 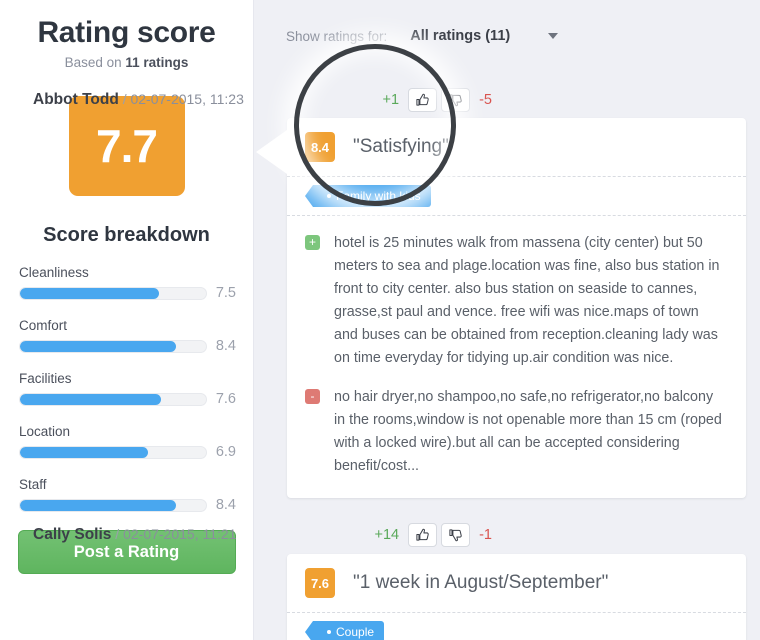 What do you see at coordinates (481, 582) in the screenshot?
I see `review-title: "1 week in August/September"` at bounding box center [481, 582].